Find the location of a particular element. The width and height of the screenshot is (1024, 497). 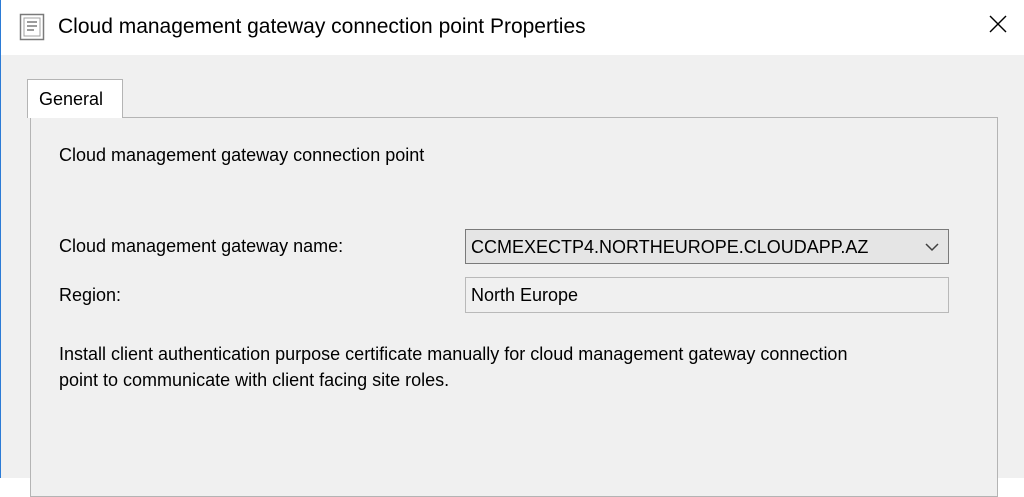

gateway-name-value: CCMEXECTP4.NORTHEUROPE.CLOUDAPP.AZ is located at coordinates (670, 247).